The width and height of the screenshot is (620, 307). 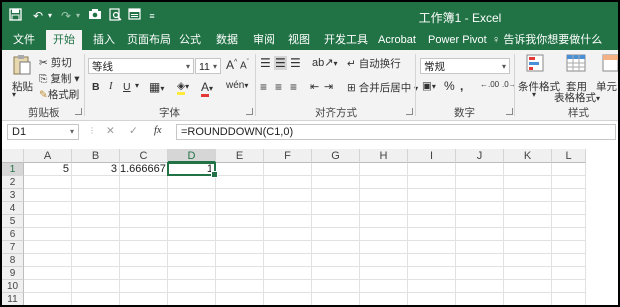 I want to click on cell-l5, so click(x=569, y=221).